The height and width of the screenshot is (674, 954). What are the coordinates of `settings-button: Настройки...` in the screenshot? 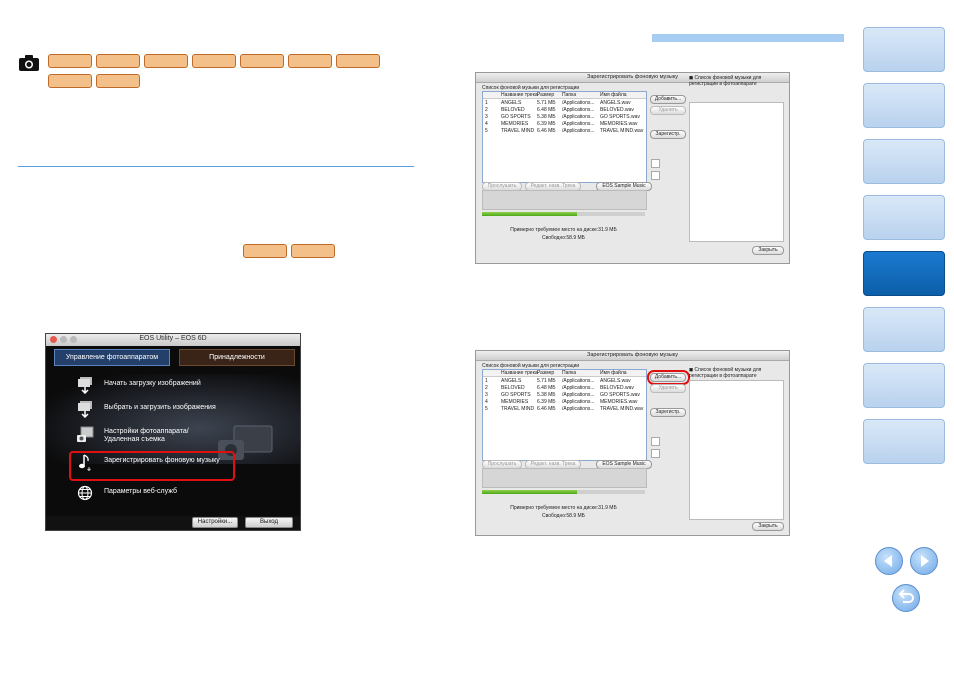 It's located at (215, 522).